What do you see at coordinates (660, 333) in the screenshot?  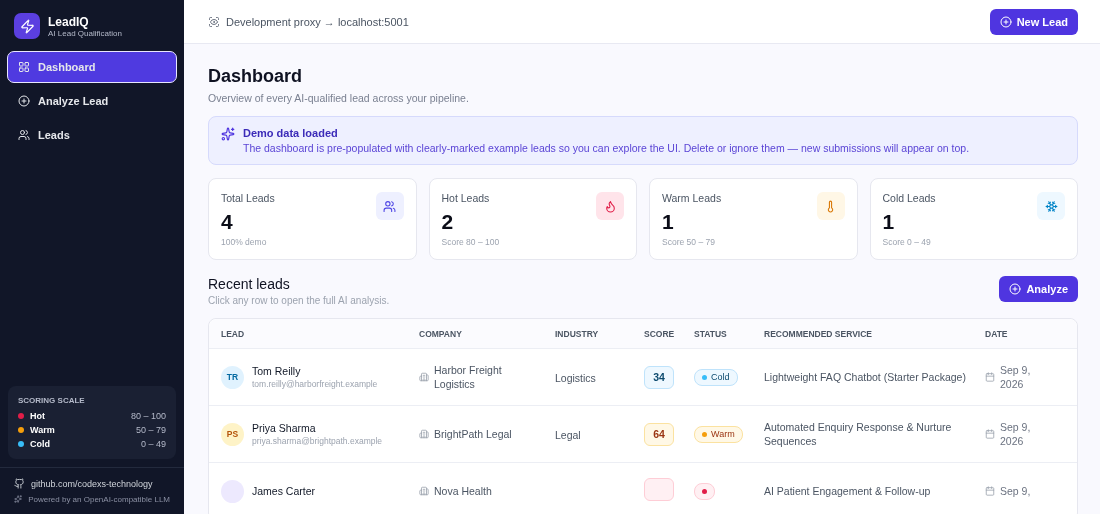 I see `column-header: SCORE` at bounding box center [660, 333].